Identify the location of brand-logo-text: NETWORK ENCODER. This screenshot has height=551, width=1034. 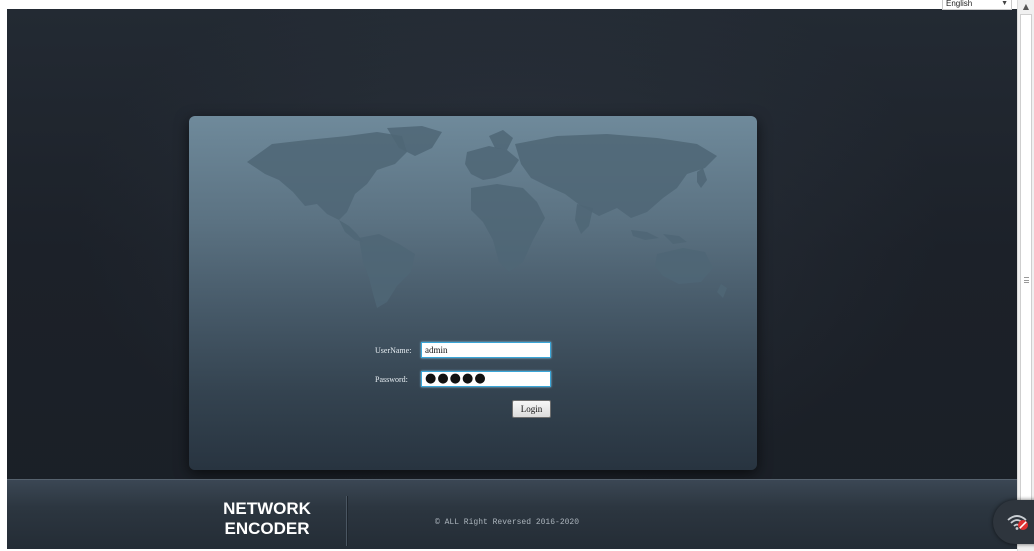
(267, 519).